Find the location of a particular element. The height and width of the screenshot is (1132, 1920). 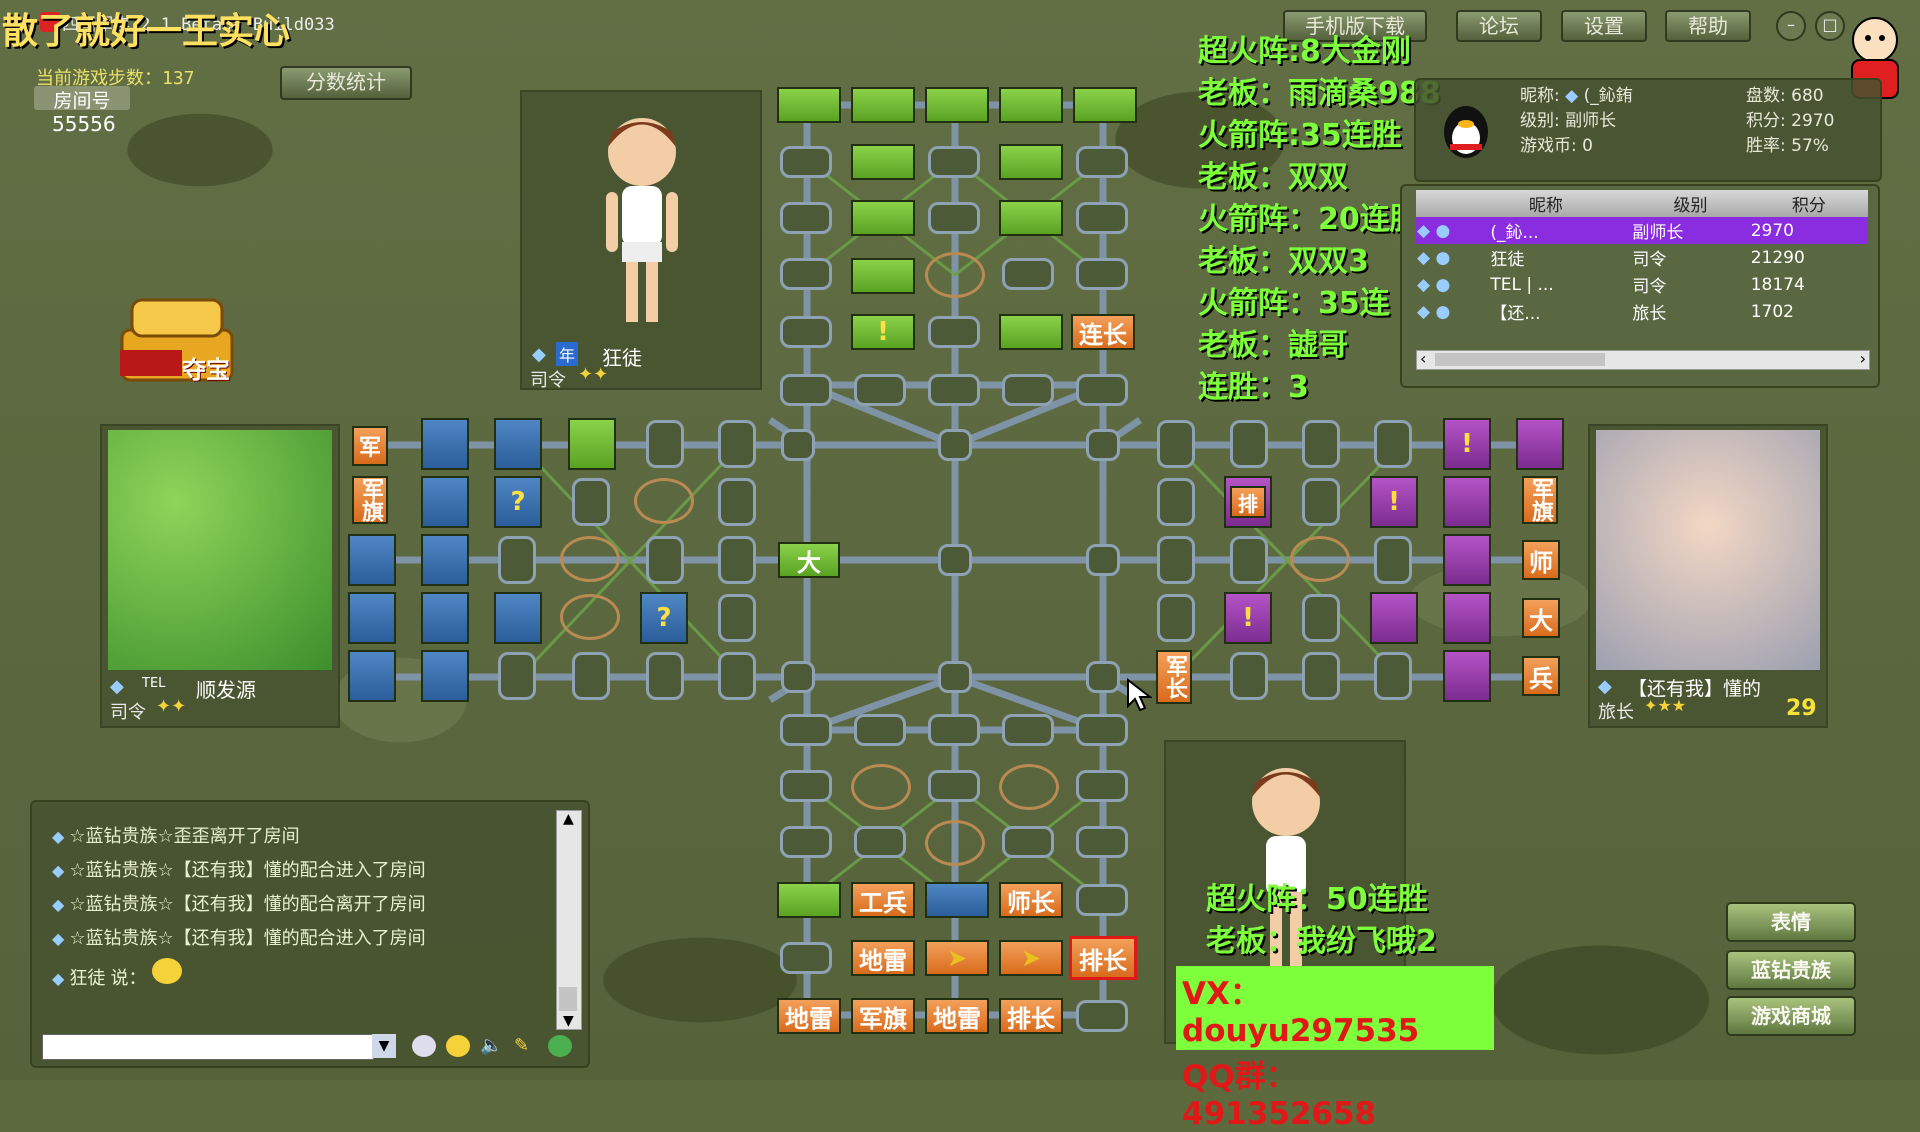

scroll-down-icon: ▼ is located at coordinates (568, 1021).